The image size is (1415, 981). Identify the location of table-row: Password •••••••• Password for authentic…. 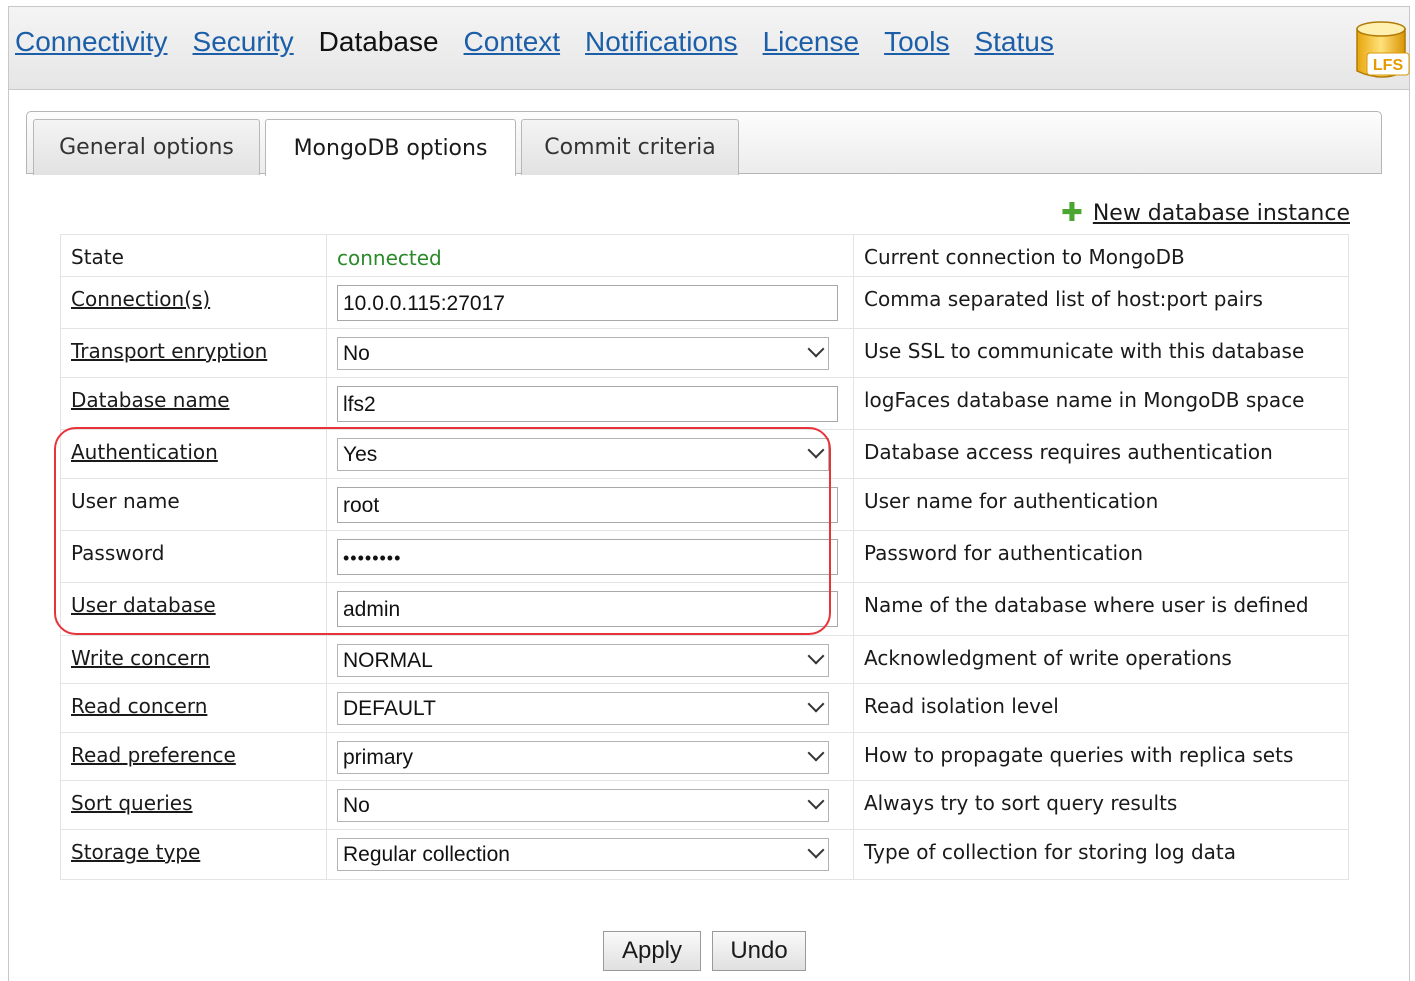
(704, 556).